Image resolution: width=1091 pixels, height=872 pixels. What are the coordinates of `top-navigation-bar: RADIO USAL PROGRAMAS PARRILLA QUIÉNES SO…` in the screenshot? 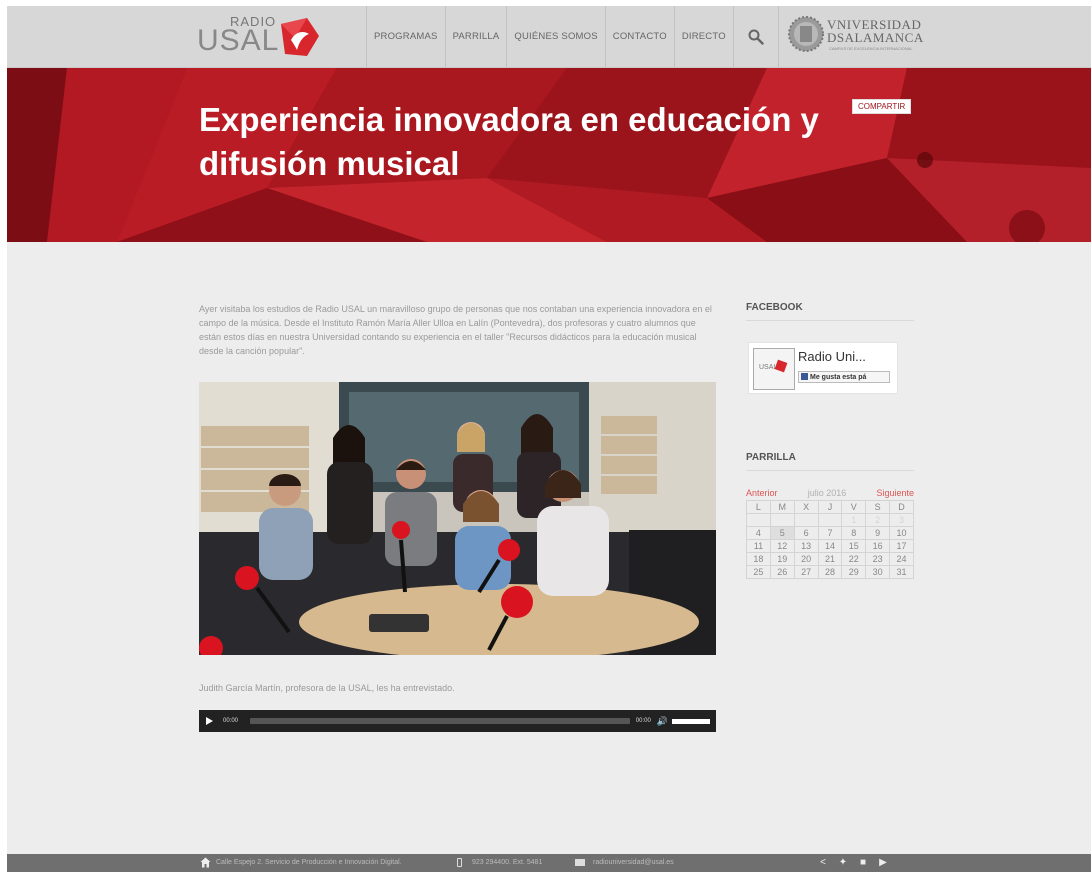 It's located at (549, 37).